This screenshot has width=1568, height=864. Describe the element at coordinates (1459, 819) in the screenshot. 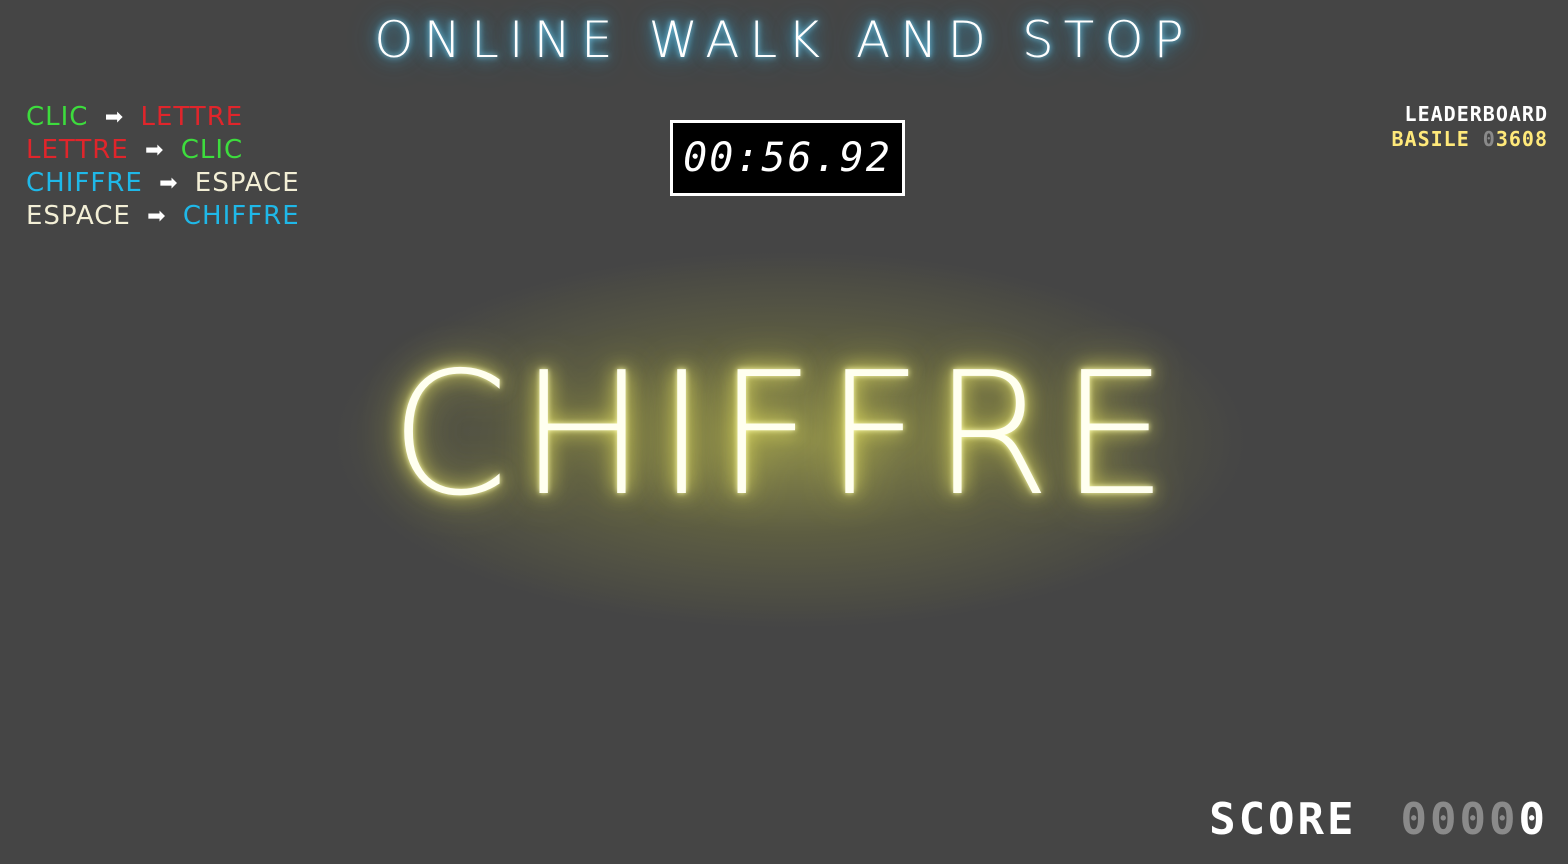

I see `score-pad: 0000` at that location.